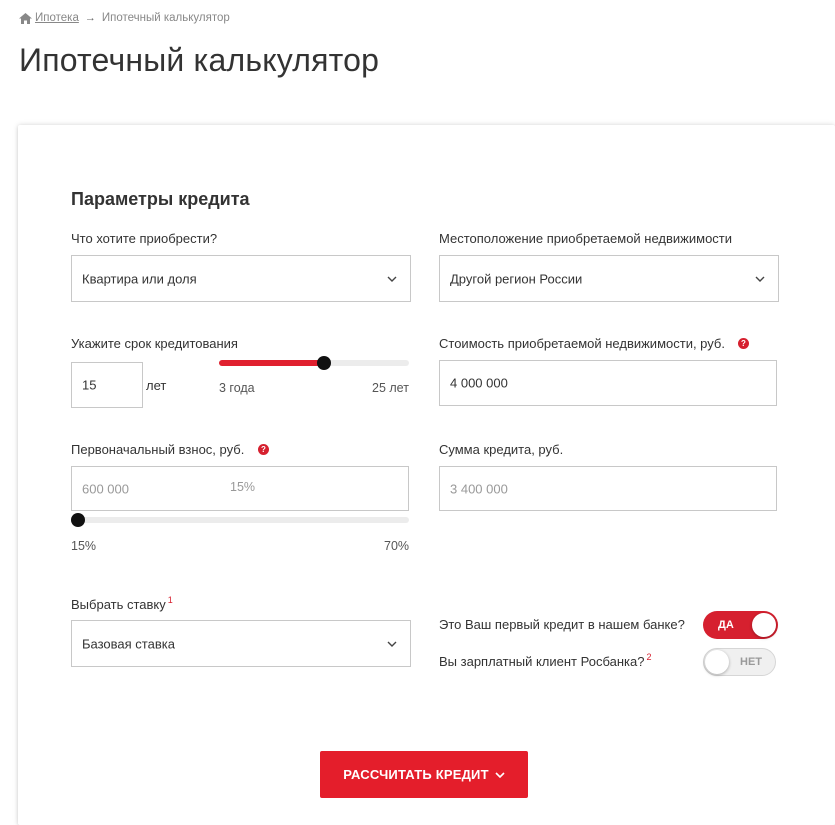  Describe the element at coordinates (78, 520) in the screenshot. I see `down-payment-slider-thumb` at that location.